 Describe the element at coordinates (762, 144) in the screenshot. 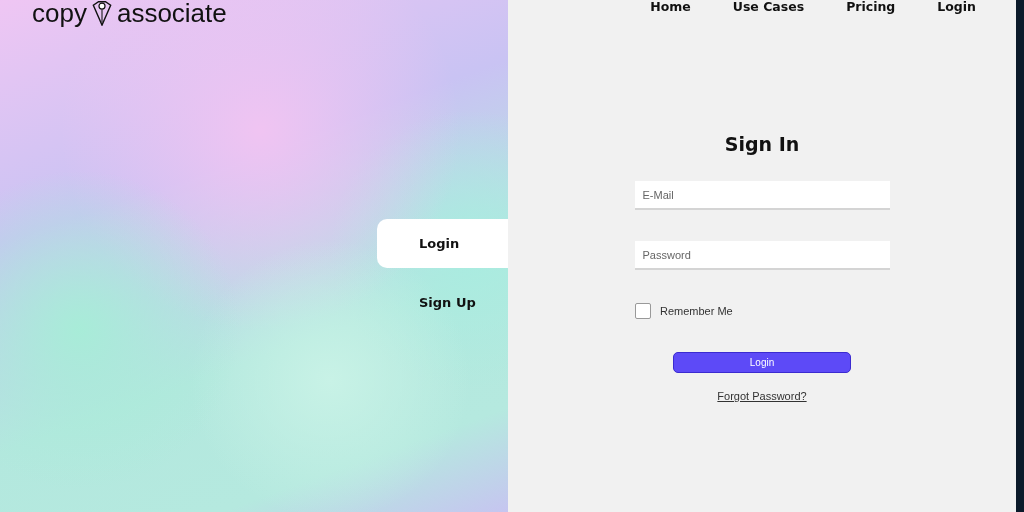

I see `form-title: Sign In` at that location.